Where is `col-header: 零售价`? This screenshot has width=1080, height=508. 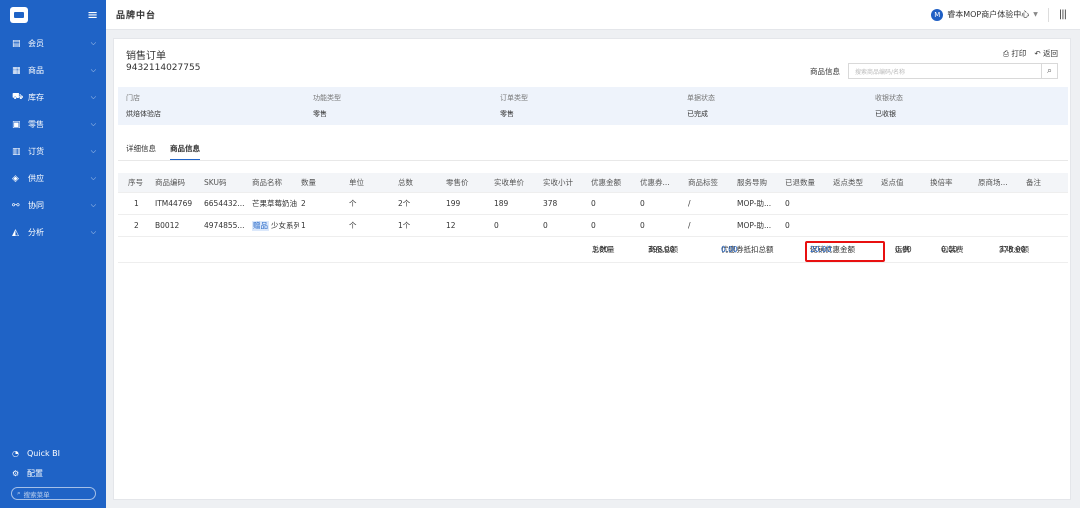
col-header: 零售价 is located at coordinates (457, 182).